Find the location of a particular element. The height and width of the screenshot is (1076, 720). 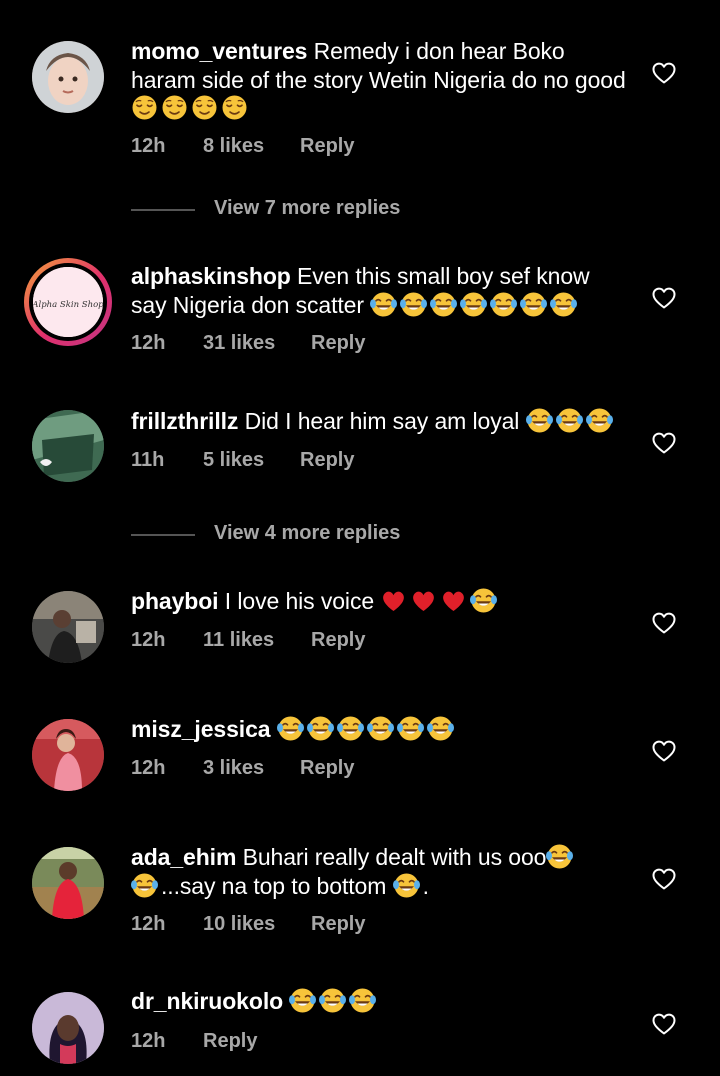

comment-likes: 31 likes is located at coordinates (257, 343).